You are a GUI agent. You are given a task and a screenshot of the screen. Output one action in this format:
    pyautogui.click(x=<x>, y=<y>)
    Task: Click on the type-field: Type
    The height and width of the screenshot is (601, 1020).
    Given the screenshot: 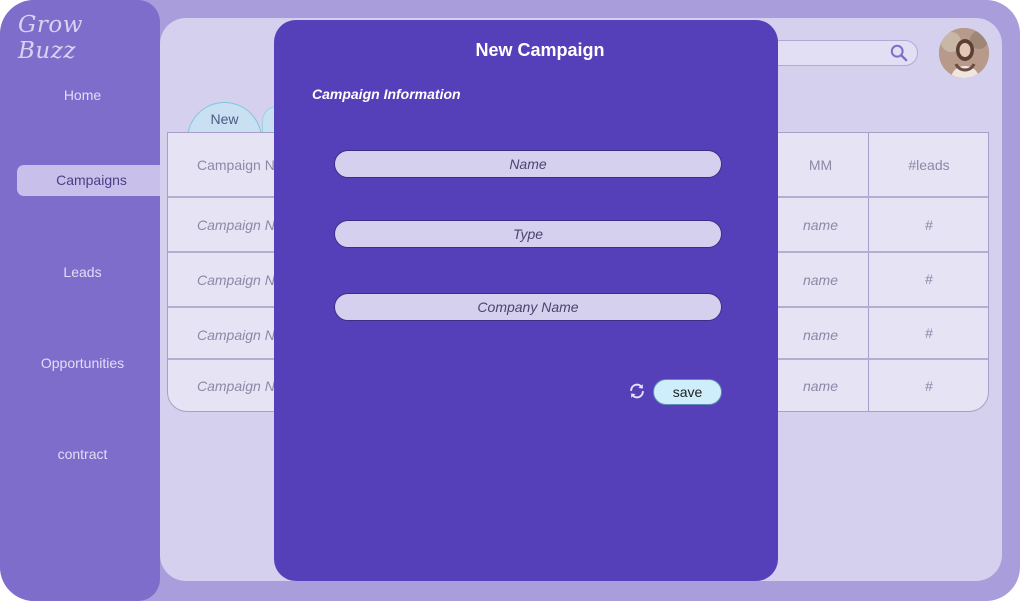 What is the action you would take?
    pyautogui.click(x=528, y=234)
    